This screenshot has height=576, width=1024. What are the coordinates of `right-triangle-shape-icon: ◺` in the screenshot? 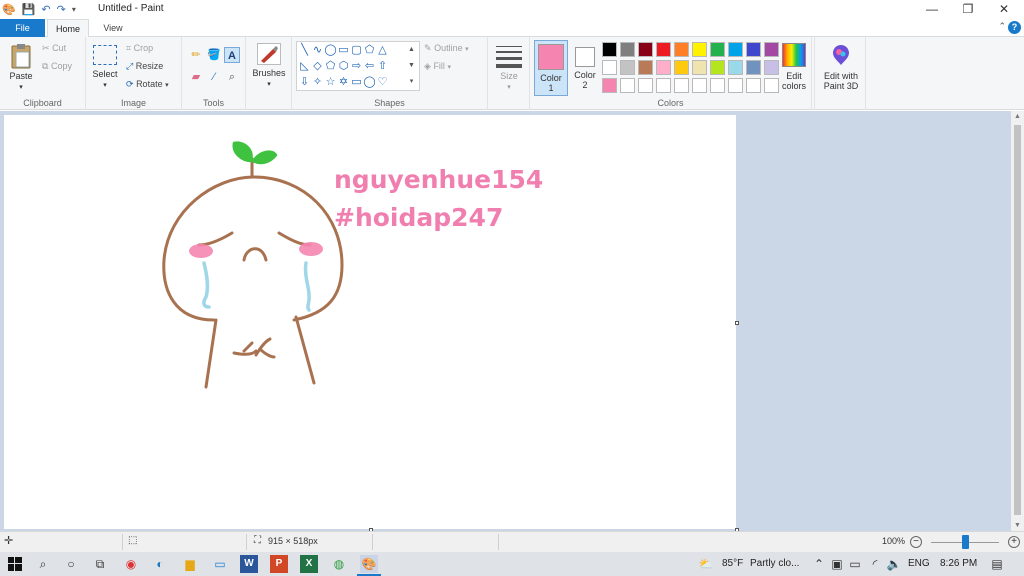 It's located at (304, 66).